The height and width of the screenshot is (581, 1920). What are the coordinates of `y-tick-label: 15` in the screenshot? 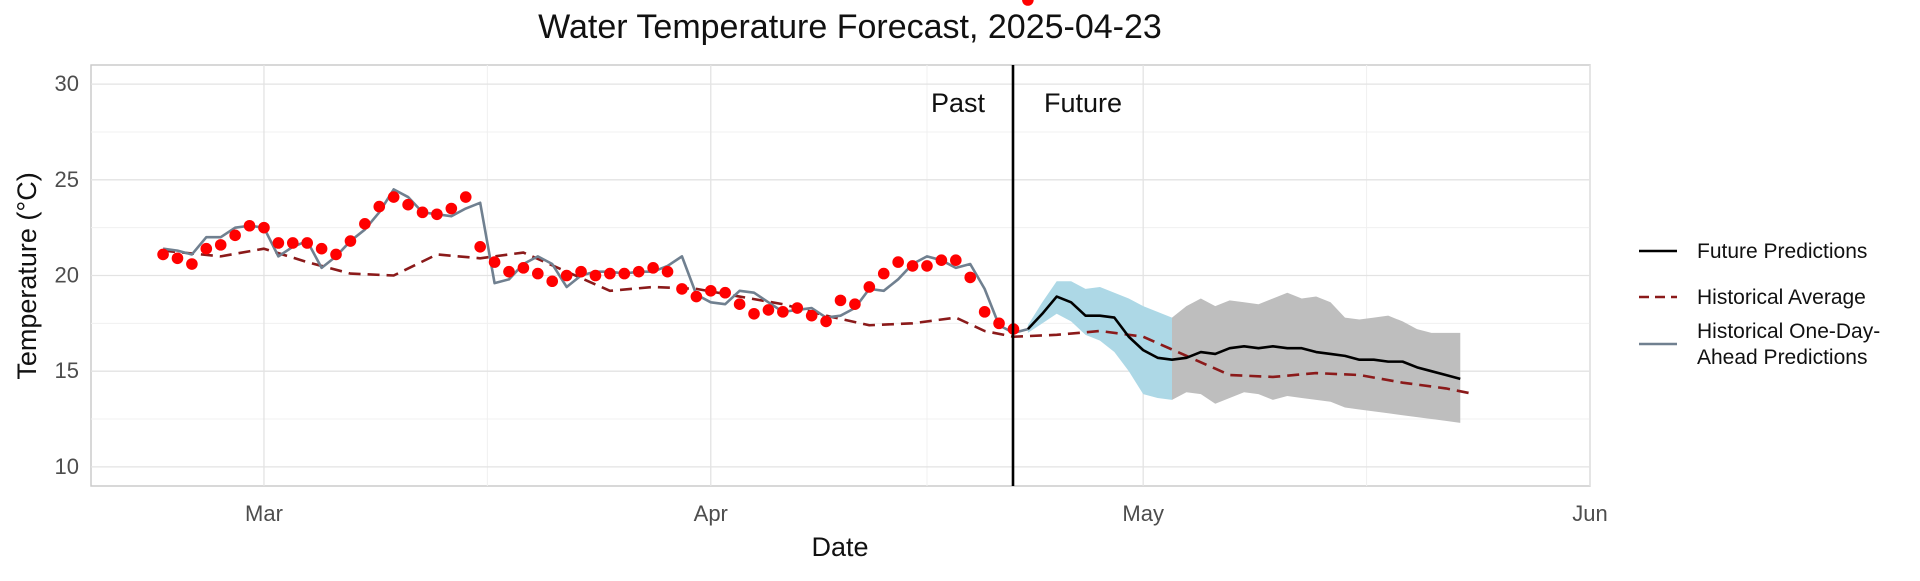 It's located at (67, 370).